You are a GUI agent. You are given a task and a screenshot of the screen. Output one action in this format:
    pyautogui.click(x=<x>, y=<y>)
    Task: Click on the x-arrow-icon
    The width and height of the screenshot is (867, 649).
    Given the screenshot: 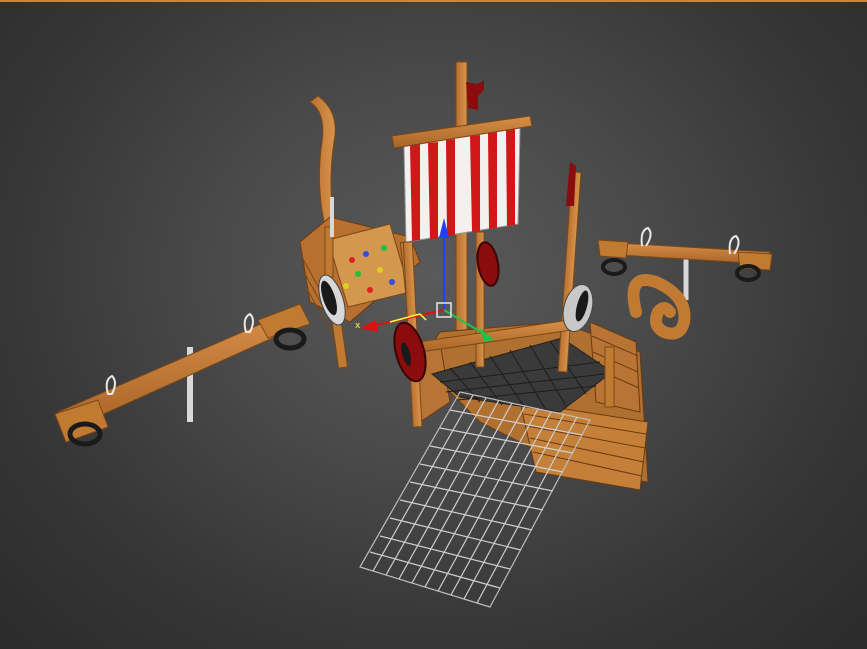 What is the action you would take?
    pyautogui.click(x=369, y=326)
    